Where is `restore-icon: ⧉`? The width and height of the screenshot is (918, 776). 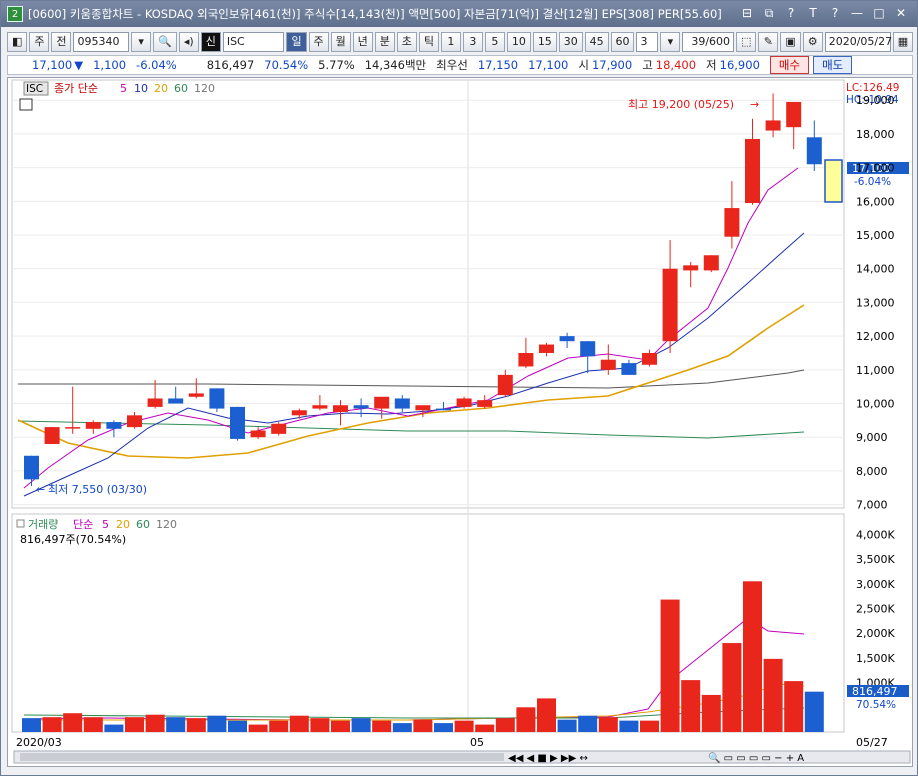
restore-icon: ⧉ is located at coordinates (769, 13).